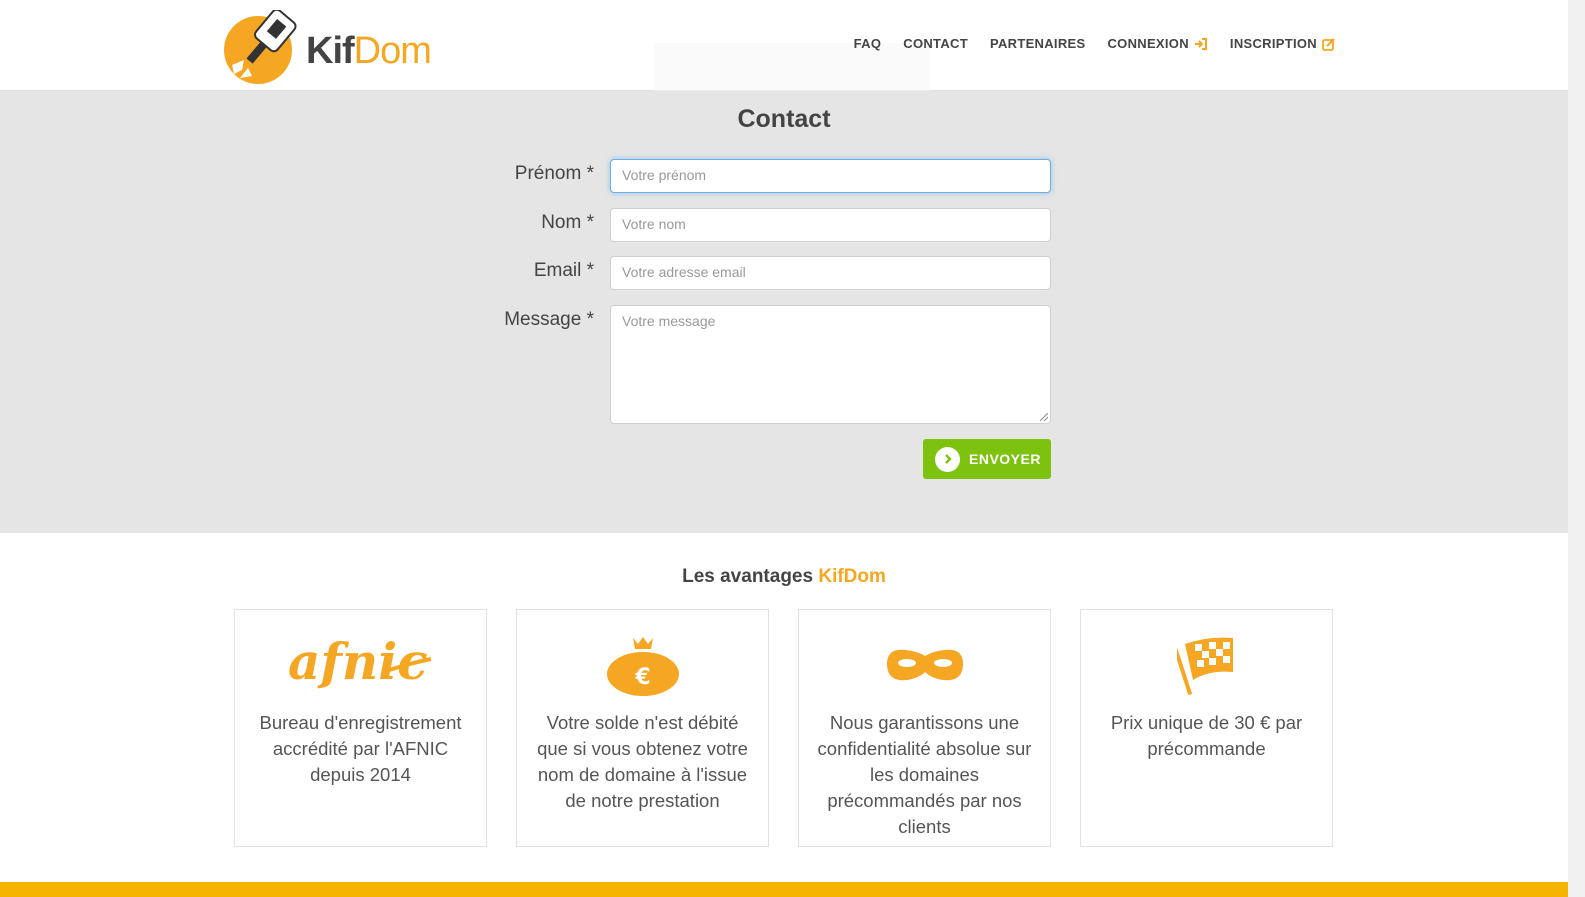  I want to click on nav-faq: FAQ, so click(868, 43).